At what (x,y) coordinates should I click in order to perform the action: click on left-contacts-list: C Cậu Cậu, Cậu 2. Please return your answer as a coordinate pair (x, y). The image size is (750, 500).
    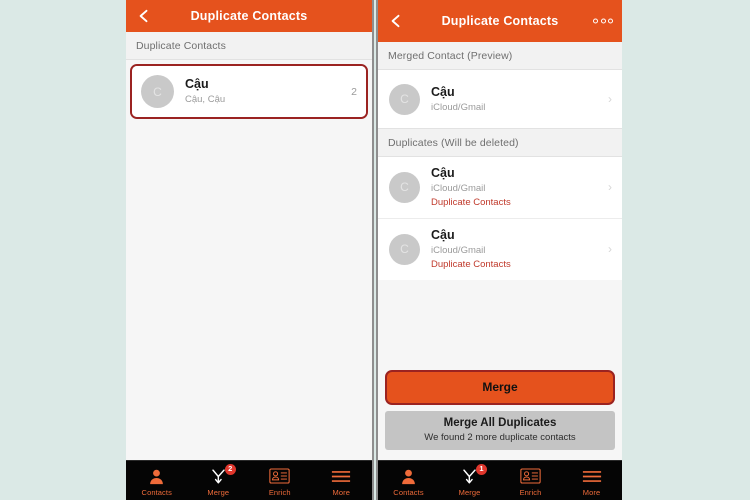
    Looking at the image, I should click on (249, 89).